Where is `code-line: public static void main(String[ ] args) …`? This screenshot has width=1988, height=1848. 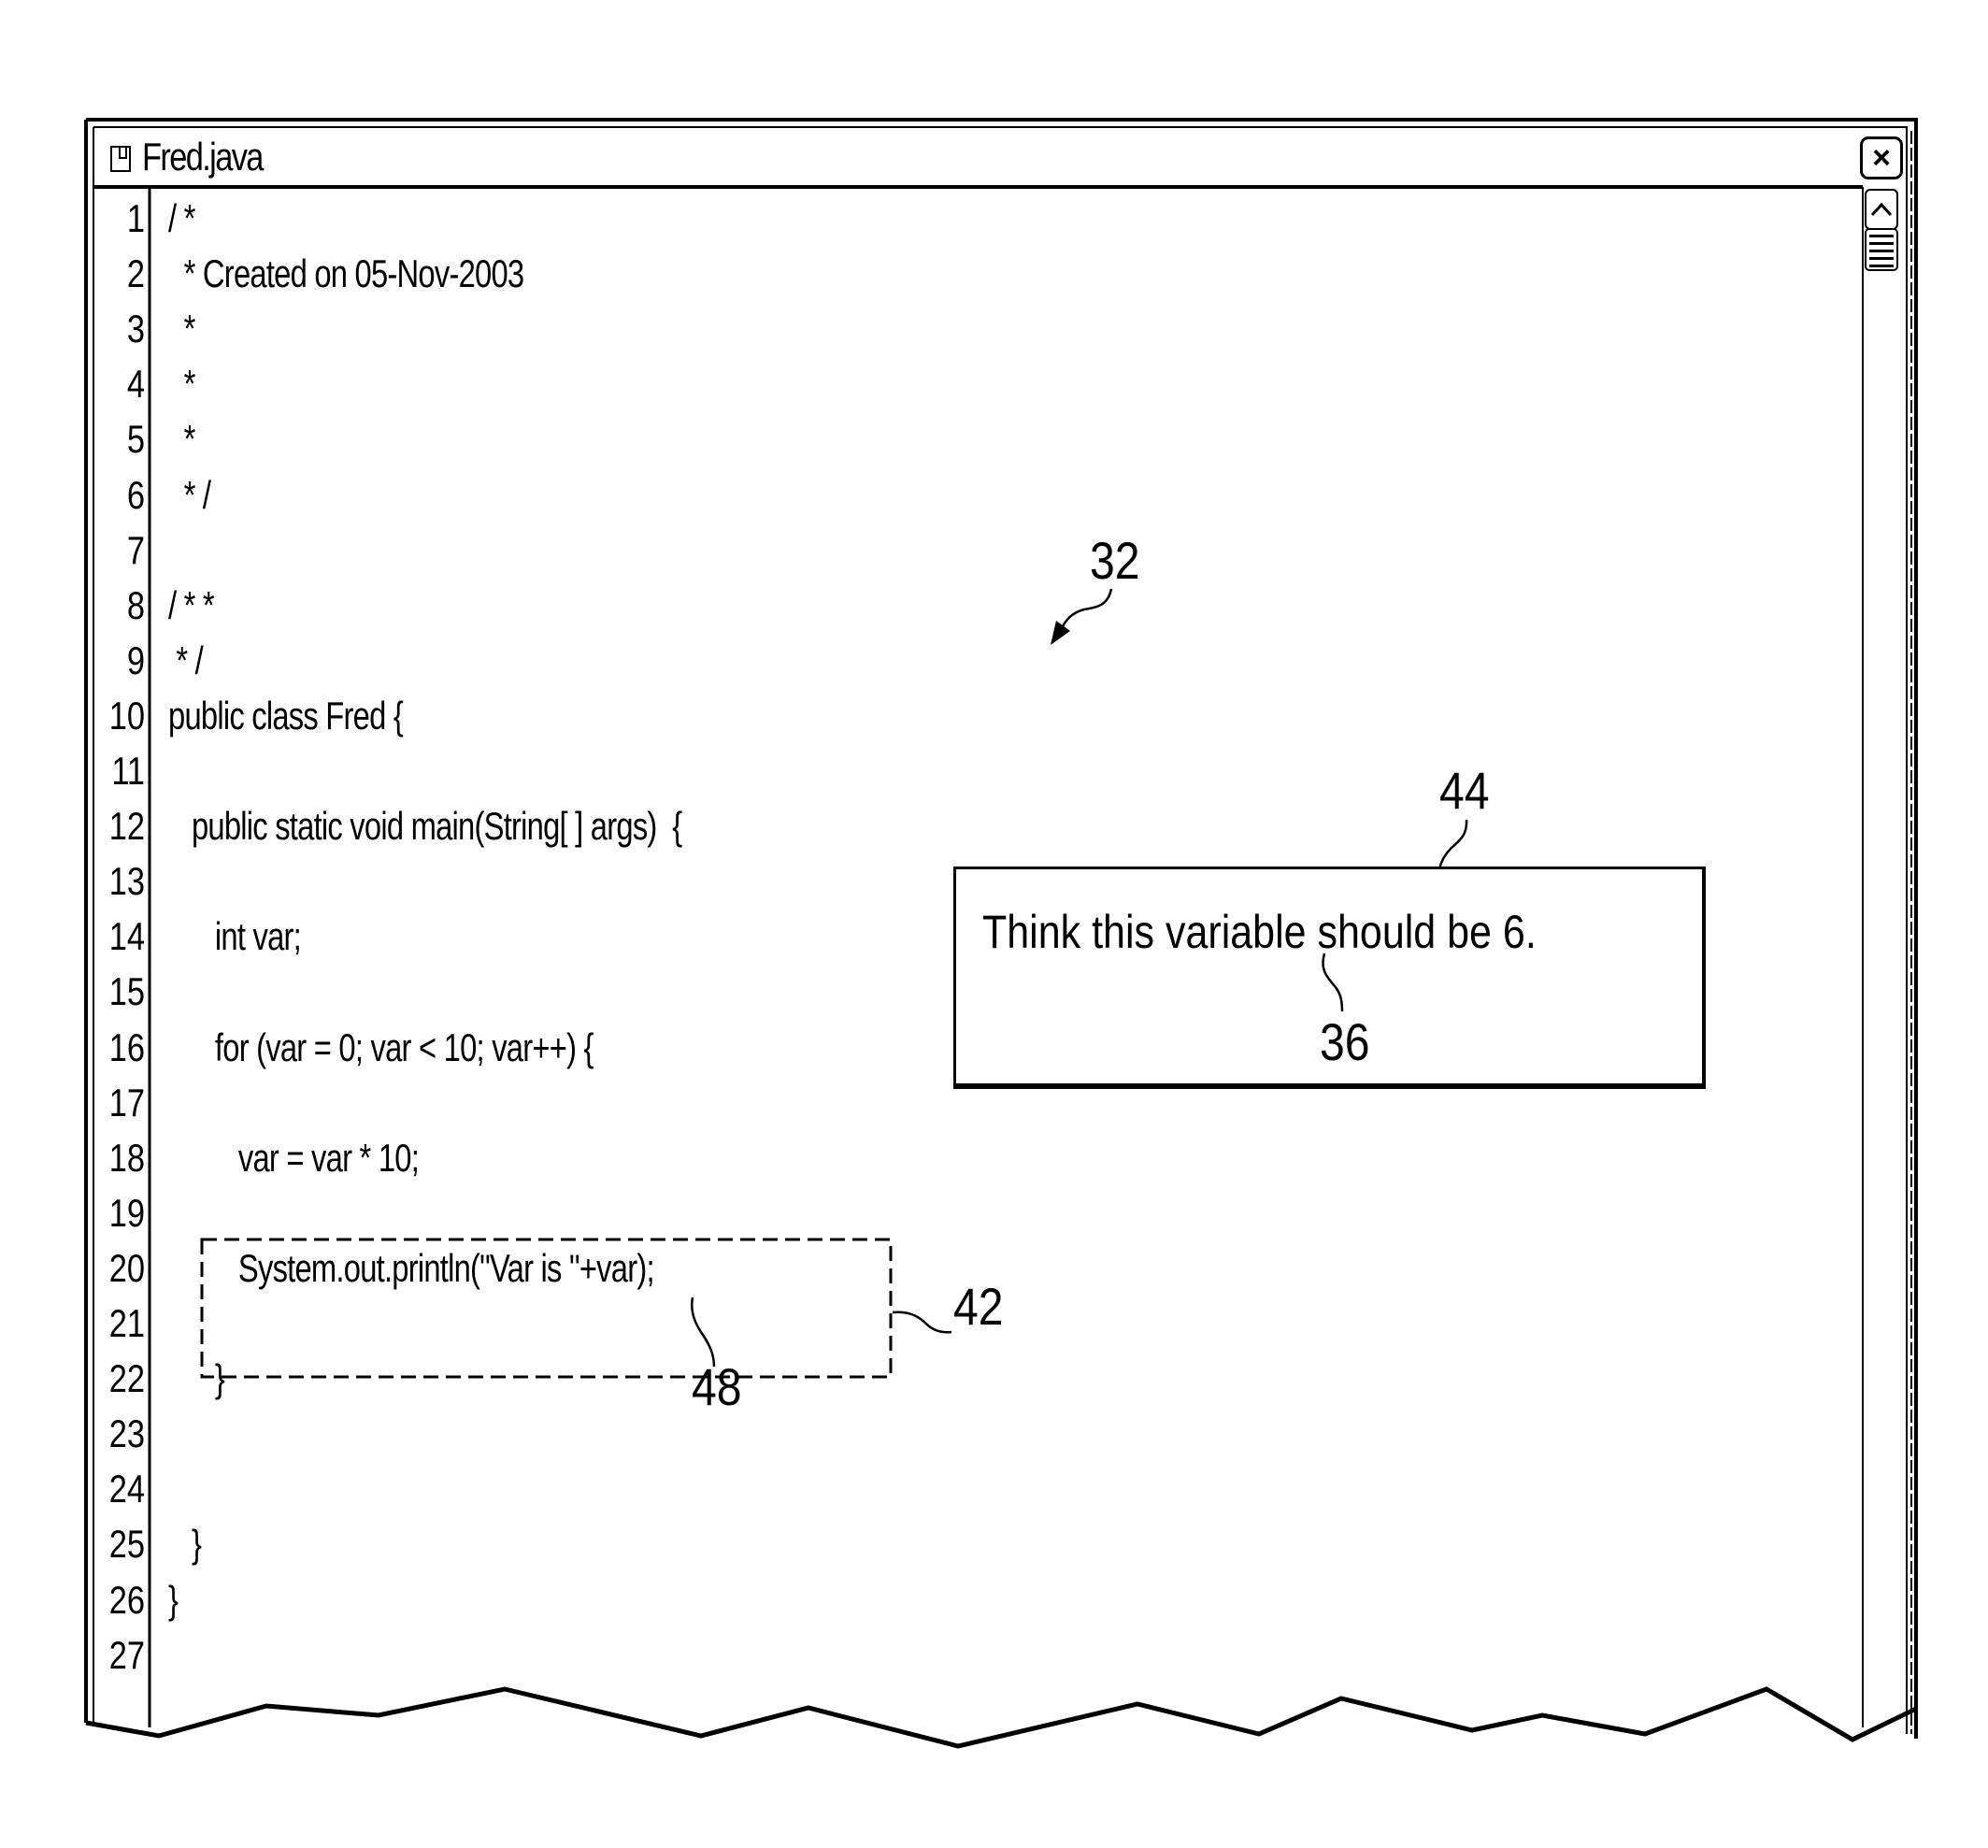
code-line: public static void main(String[ ] args) … is located at coordinates (425, 825).